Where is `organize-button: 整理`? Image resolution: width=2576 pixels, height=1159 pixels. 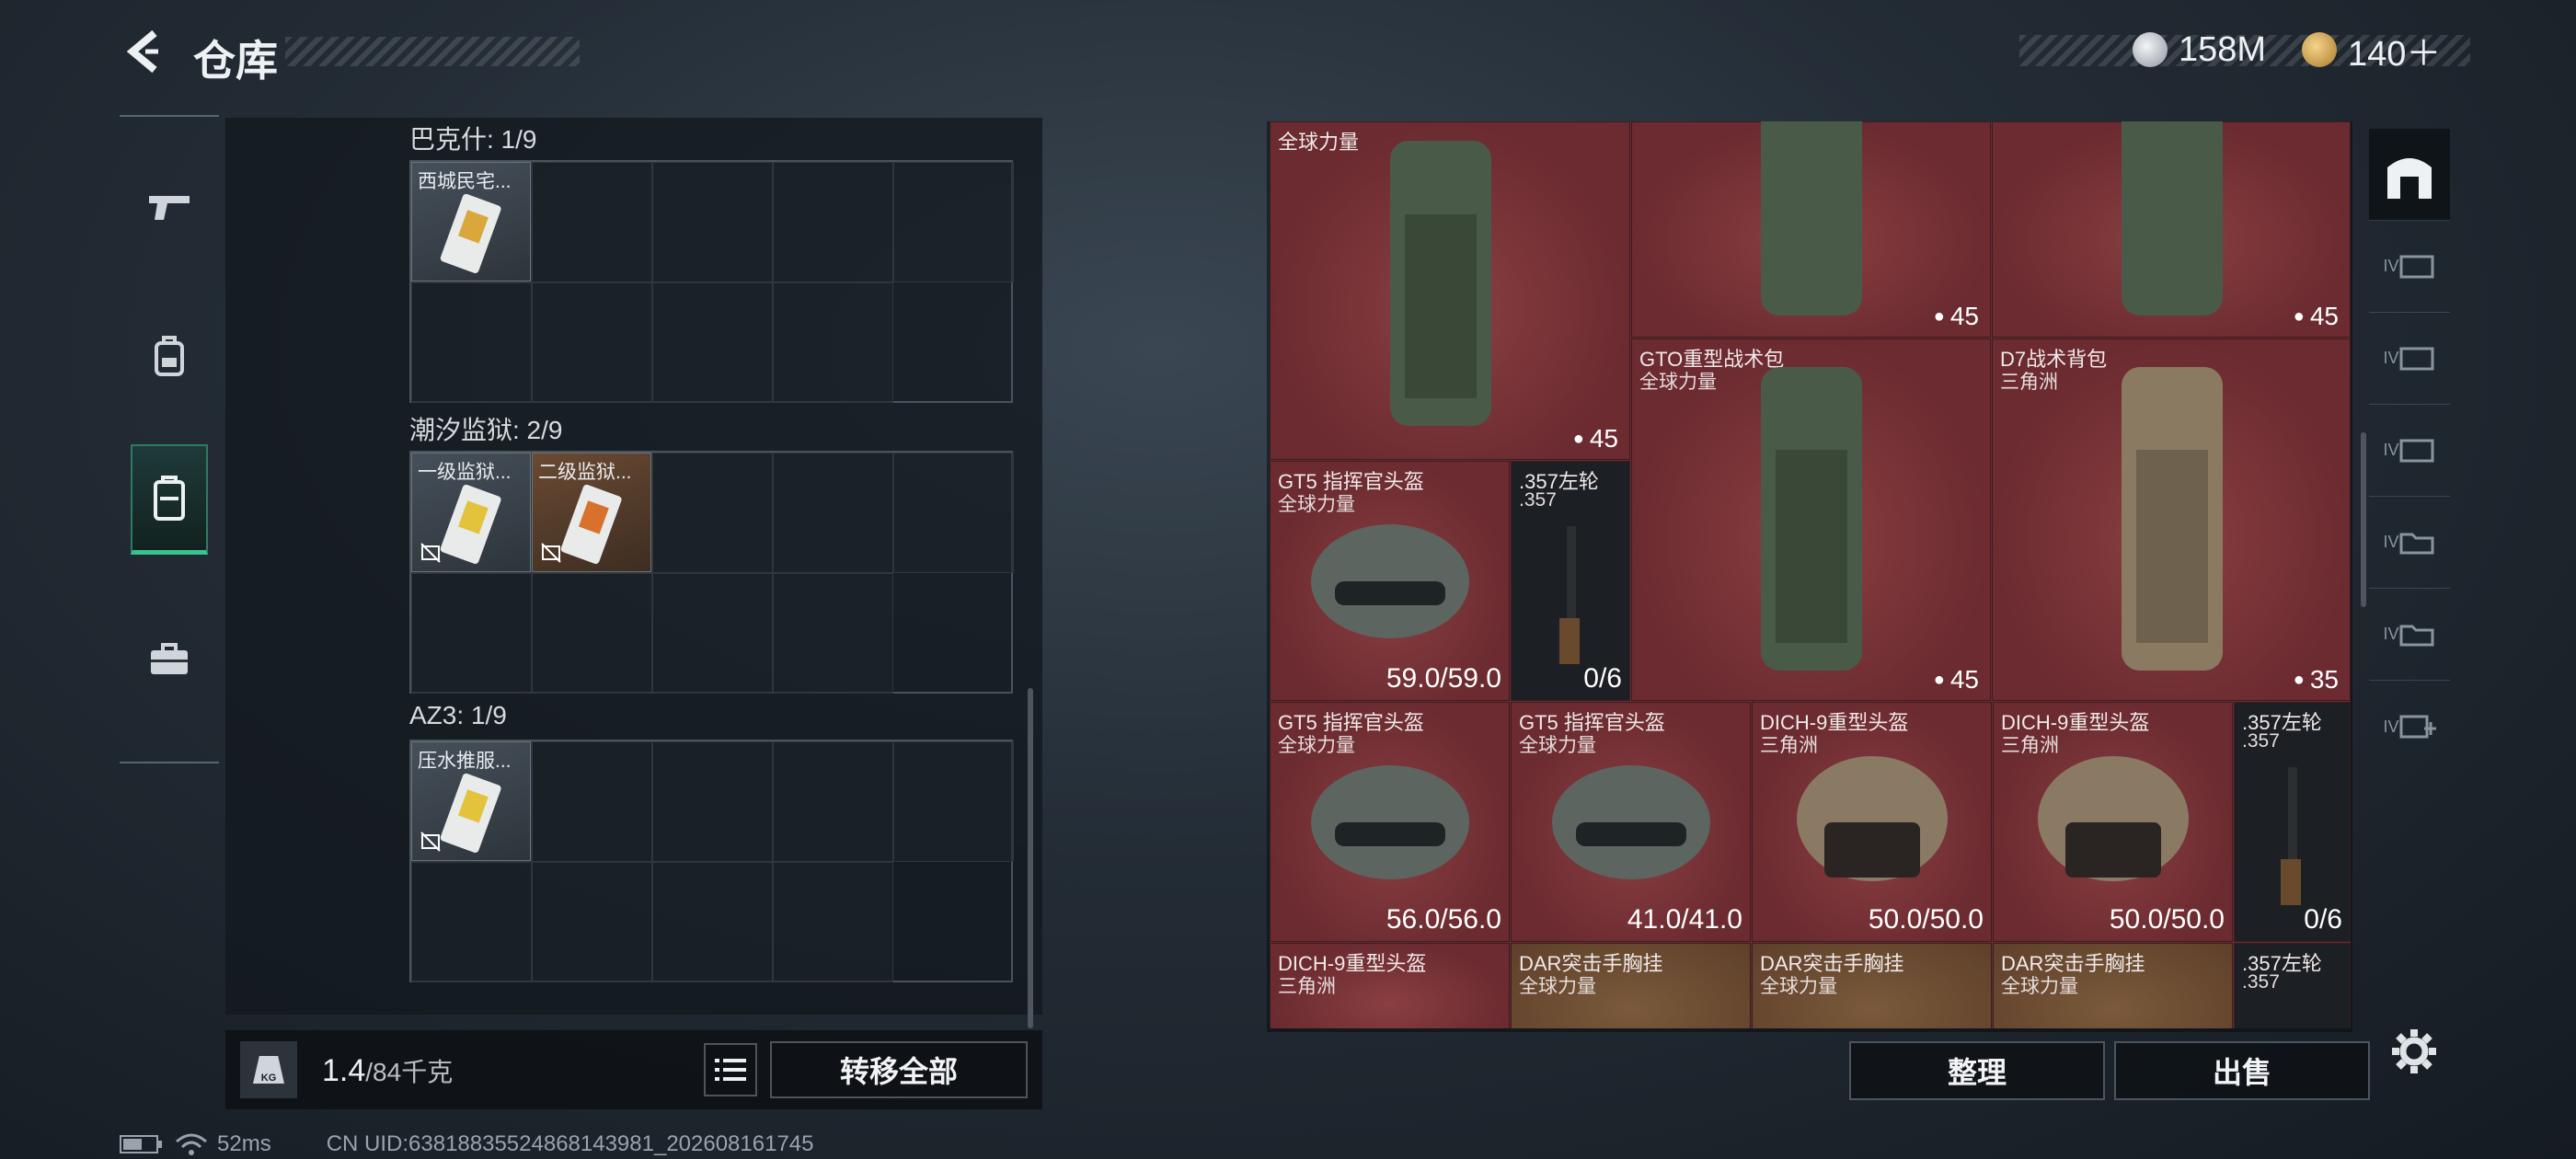 organize-button: 整理 is located at coordinates (1977, 1070).